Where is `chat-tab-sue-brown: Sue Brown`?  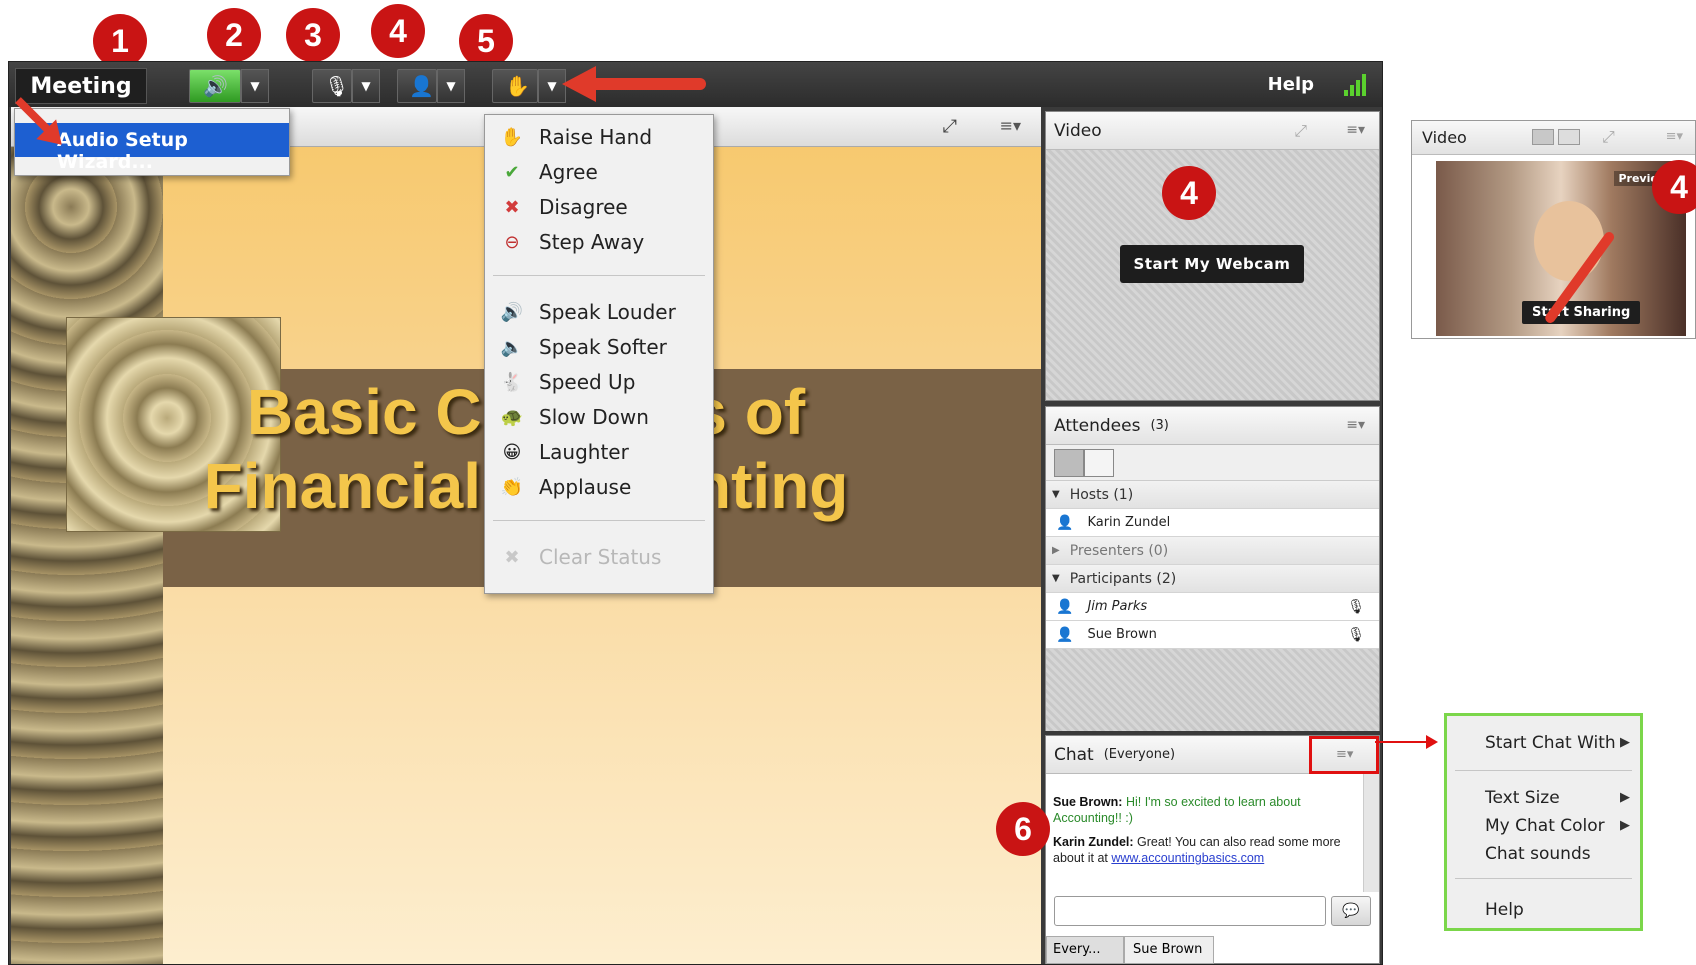 chat-tab-sue-brown: Sue Brown is located at coordinates (1169, 950).